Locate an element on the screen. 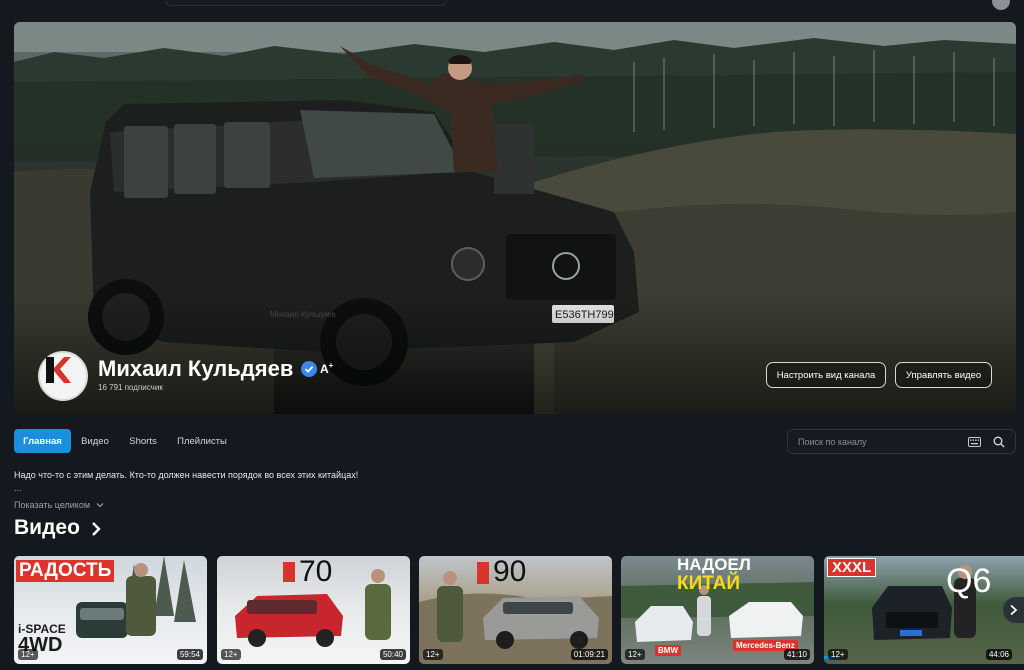  video-overlay-title: 90 is located at coordinates (510, 572).